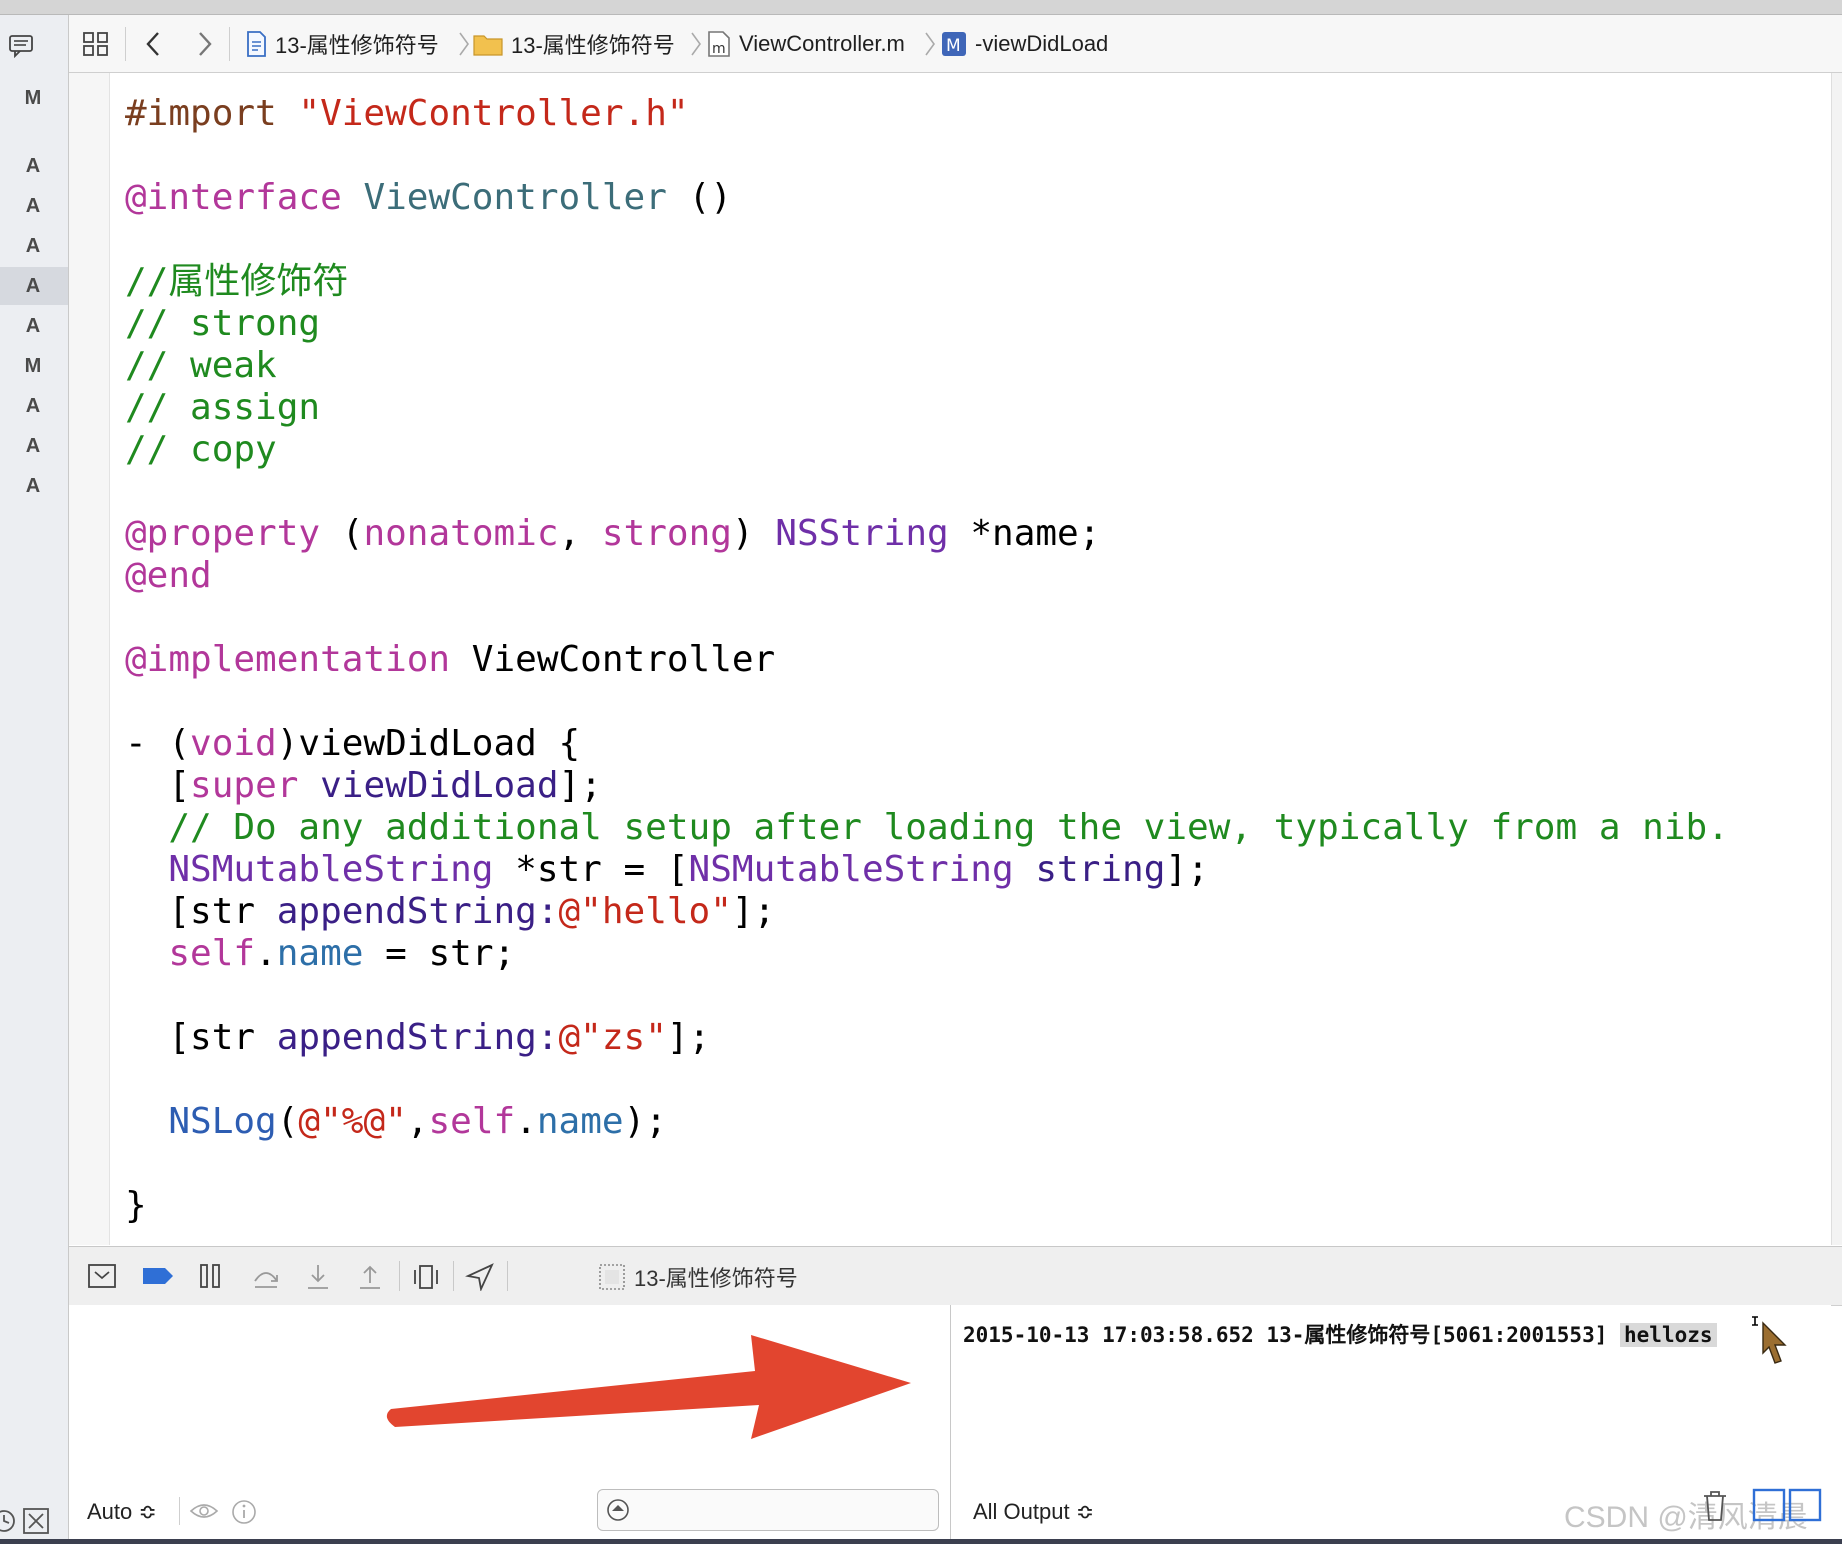 The width and height of the screenshot is (1842, 1544). Describe the element at coordinates (21, 45) in the screenshot. I see `comment-icon` at that location.